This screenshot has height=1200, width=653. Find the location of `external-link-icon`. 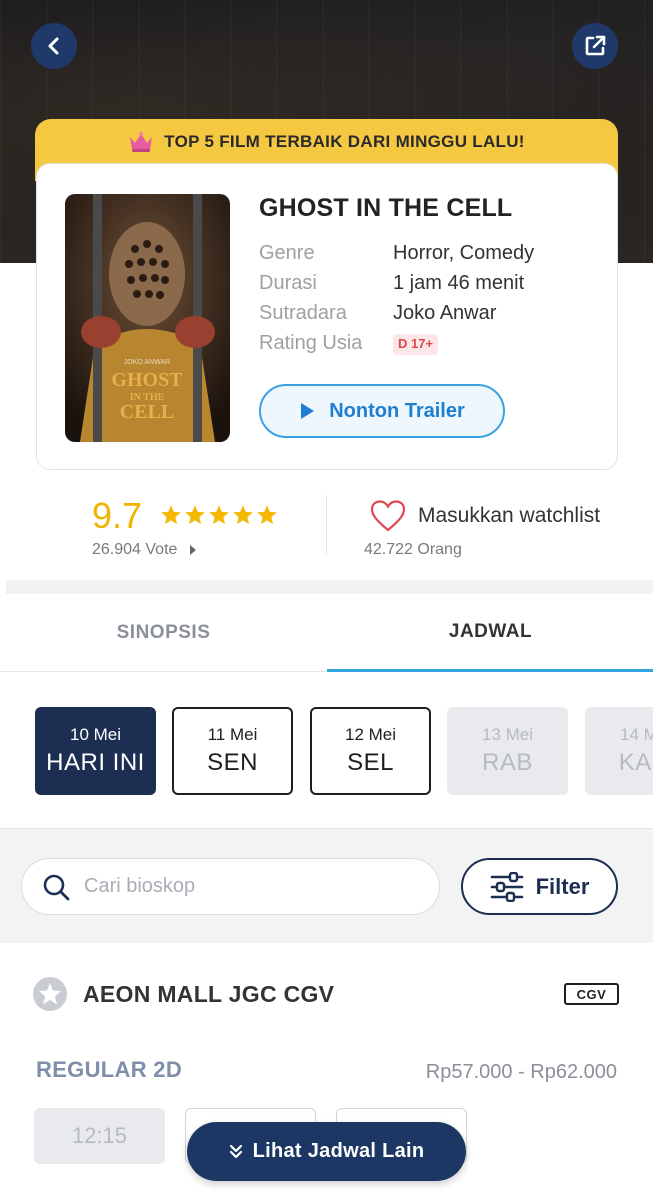

external-link-icon is located at coordinates (595, 45).